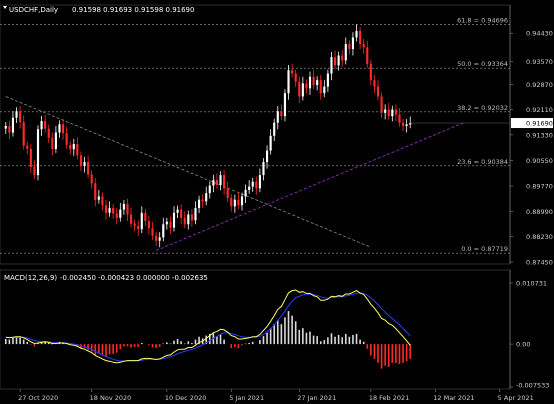 The height and width of the screenshot is (404, 554). Describe the element at coordinates (539, 110) in the screenshot. I see `price-tick-label: 0.92110` at that location.